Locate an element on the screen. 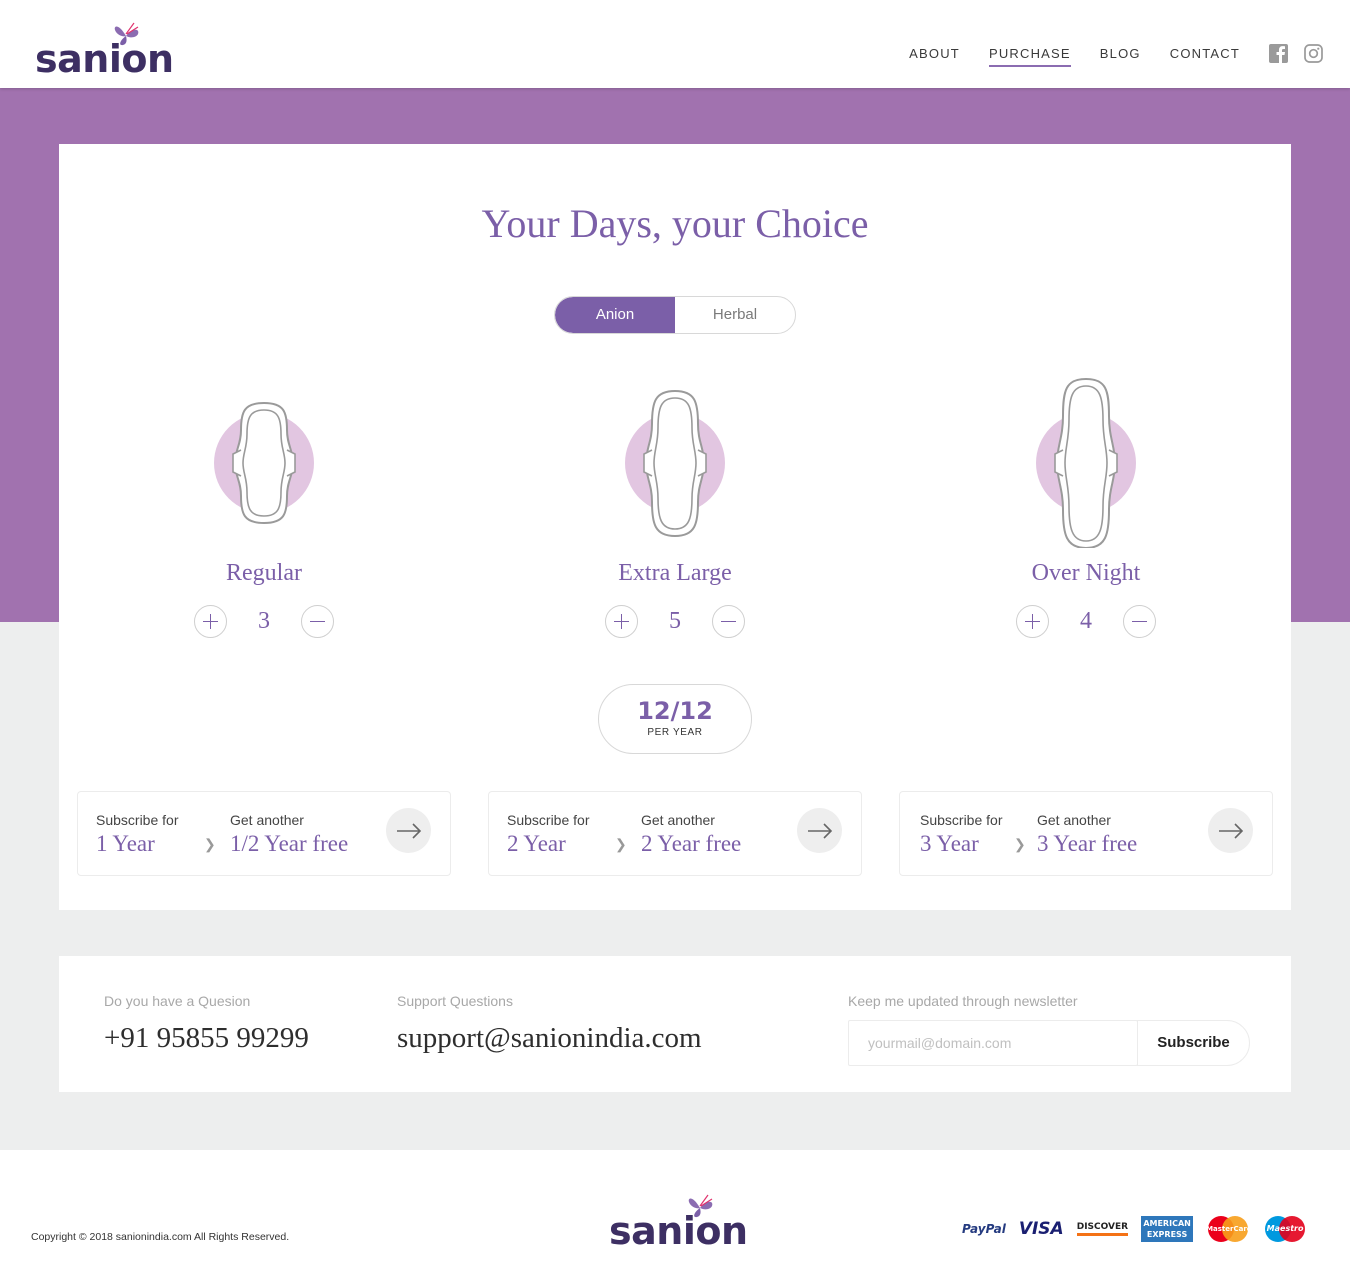 The height and width of the screenshot is (1287, 1350). site-header: sanion ABOUT PURCHASE BLOG CONTACT is located at coordinates (675, 44).